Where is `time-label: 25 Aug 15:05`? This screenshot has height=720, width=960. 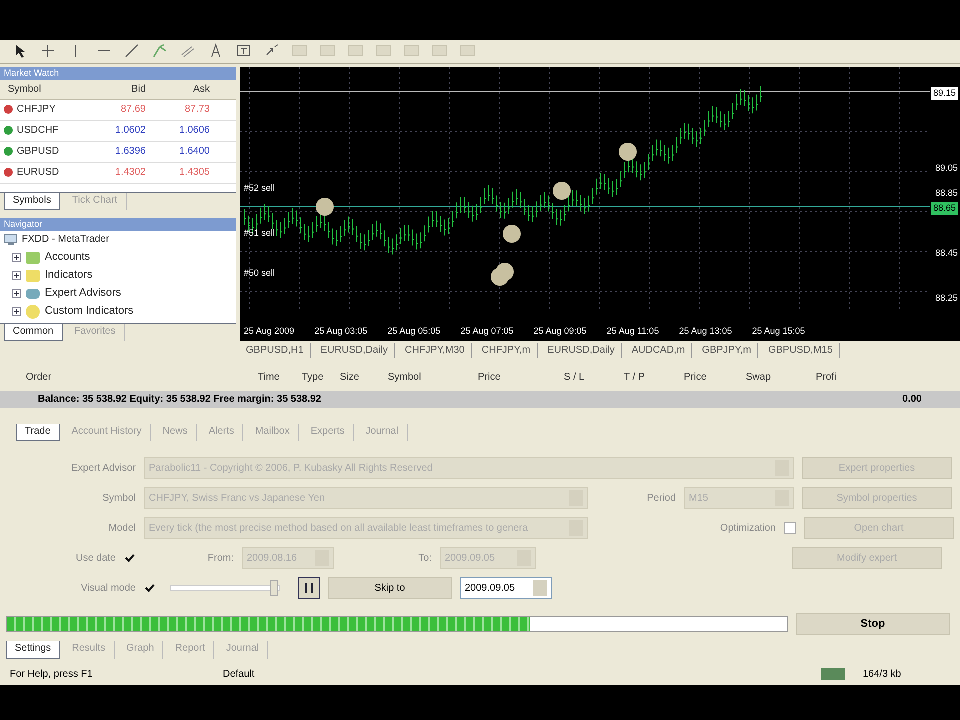 time-label: 25 Aug 15:05 is located at coordinates (779, 331).